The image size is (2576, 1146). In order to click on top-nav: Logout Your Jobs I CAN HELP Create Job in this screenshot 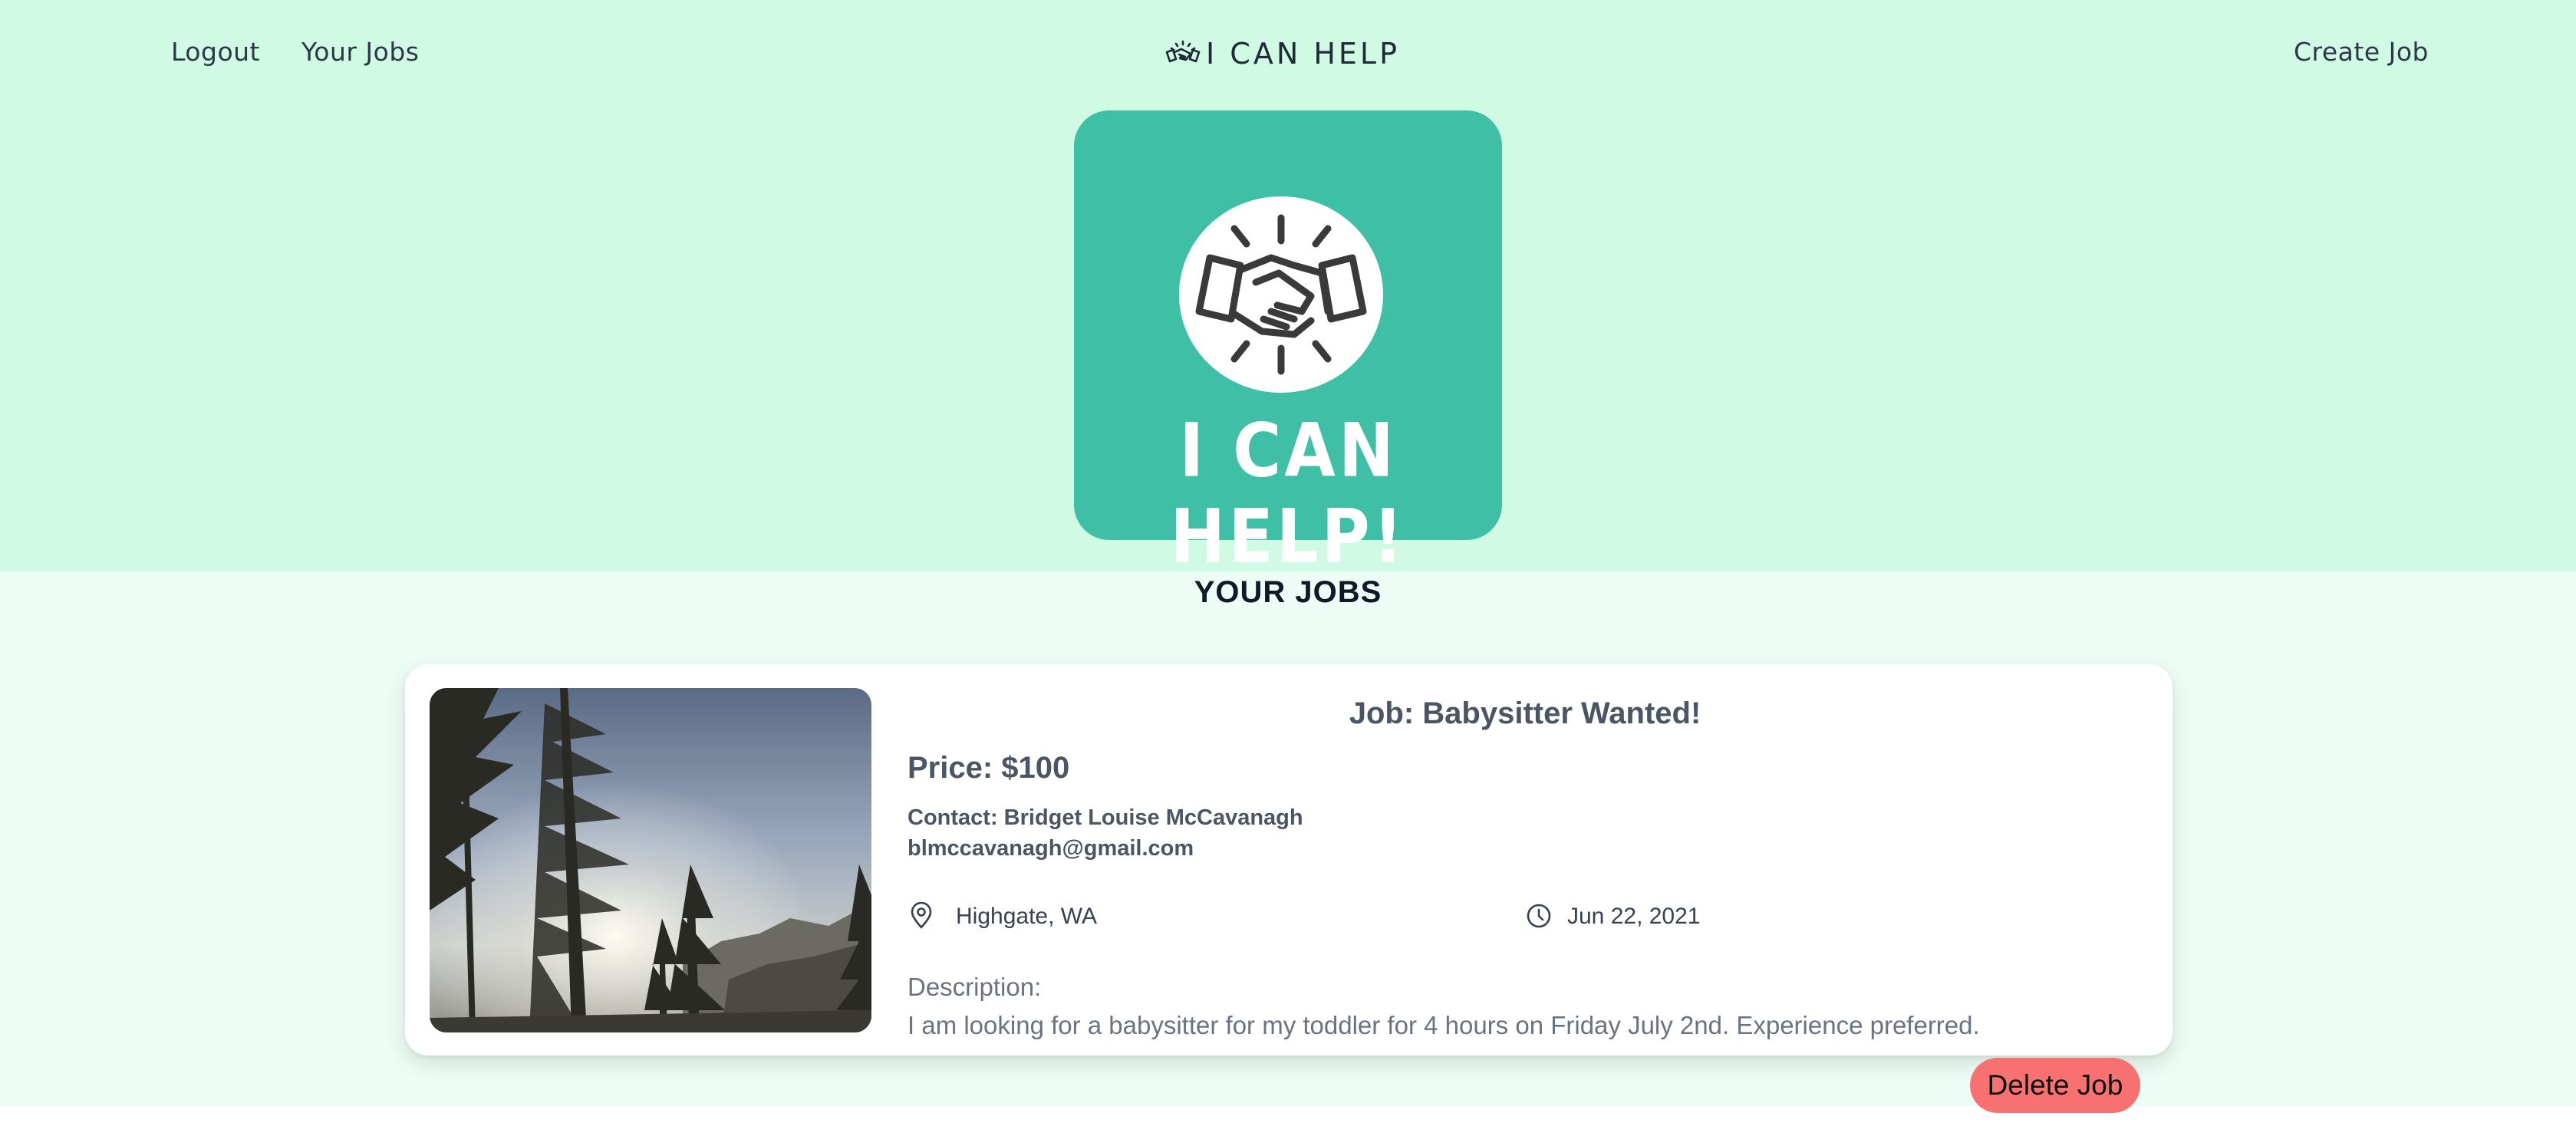, I will do `click(1288, 53)`.